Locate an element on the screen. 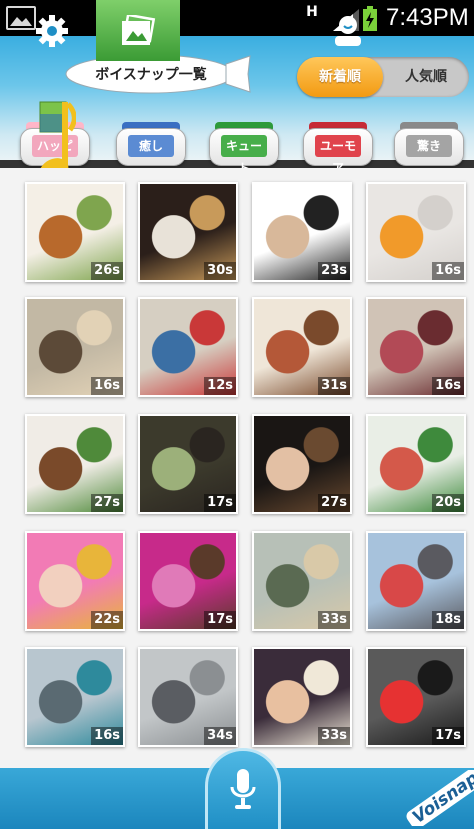 The height and width of the screenshot is (829, 474). logo-text: Voisnap is located at coordinates (439, 798).